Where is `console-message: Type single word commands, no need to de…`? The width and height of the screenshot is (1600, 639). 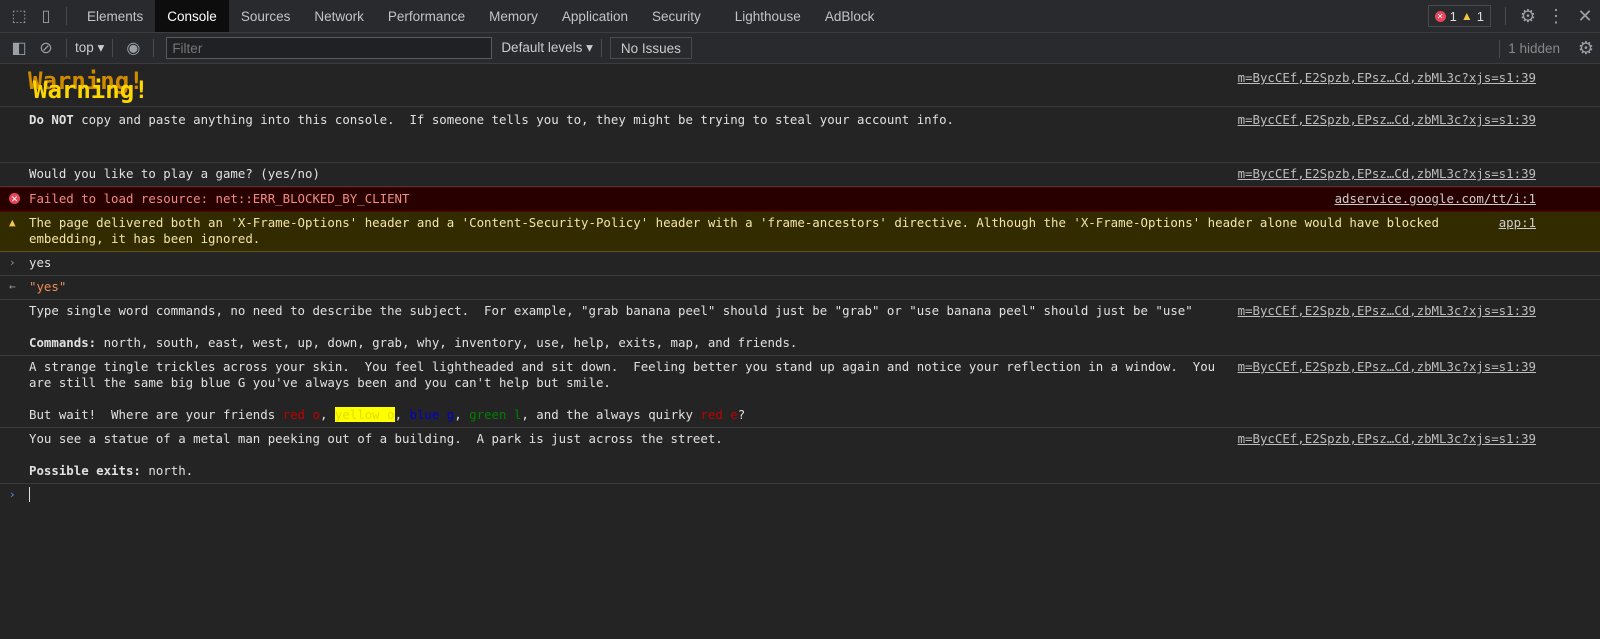 console-message: Type single word commands, no need to de… is located at coordinates (800, 328).